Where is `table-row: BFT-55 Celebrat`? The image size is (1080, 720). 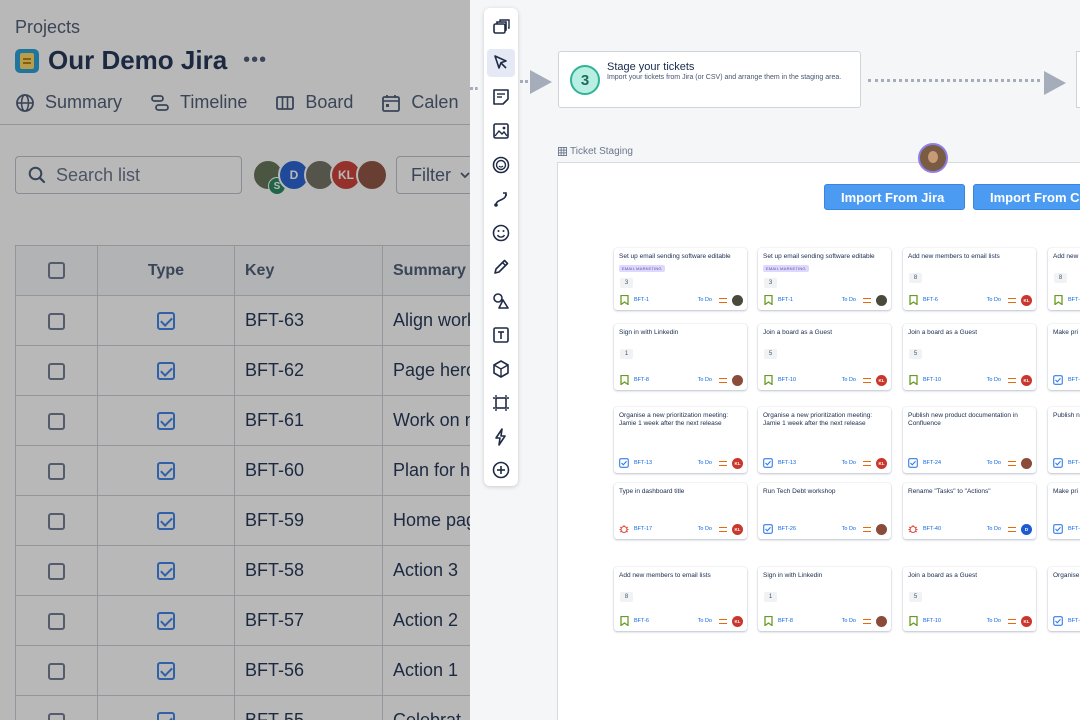 table-row: BFT-55 Celebrat is located at coordinates (242, 707).